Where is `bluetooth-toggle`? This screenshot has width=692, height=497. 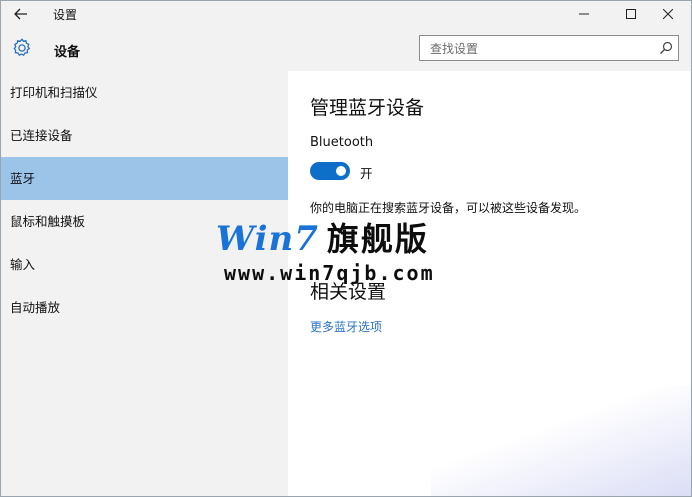 bluetooth-toggle is located at coordinates (330, 171).